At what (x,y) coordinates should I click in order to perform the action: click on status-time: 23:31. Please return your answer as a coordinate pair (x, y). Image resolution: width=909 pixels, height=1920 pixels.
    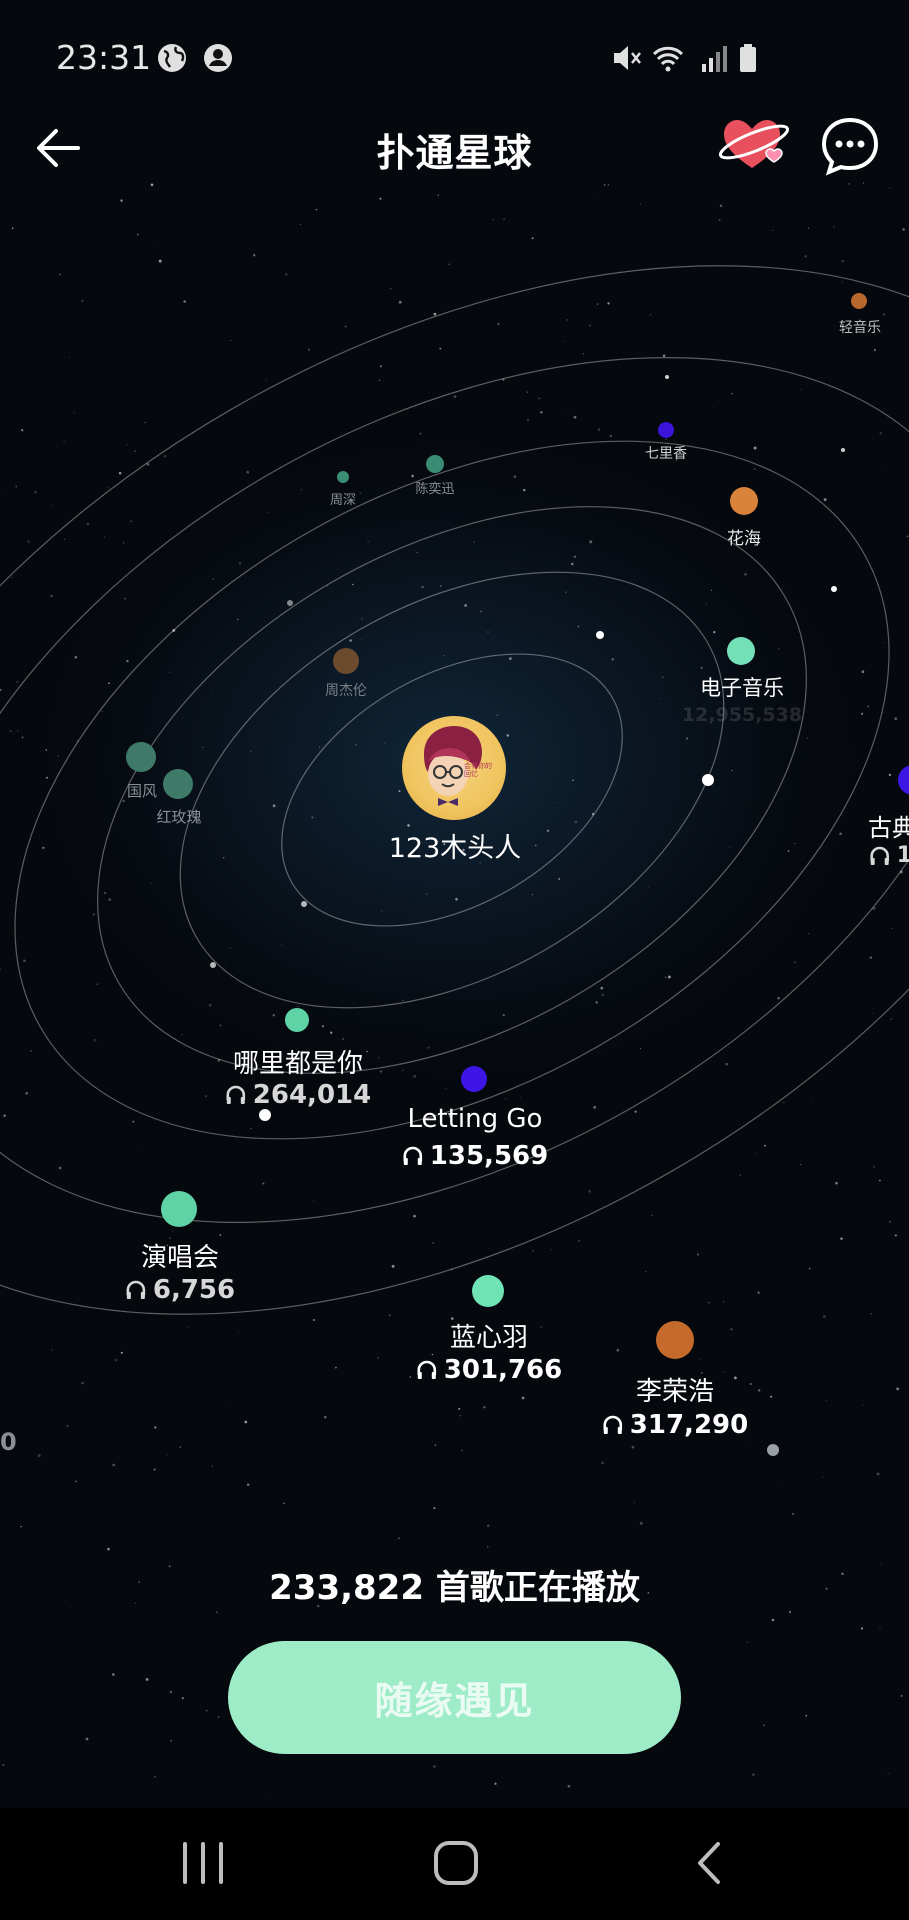
    Looking at the image, I should click on (104, 57).